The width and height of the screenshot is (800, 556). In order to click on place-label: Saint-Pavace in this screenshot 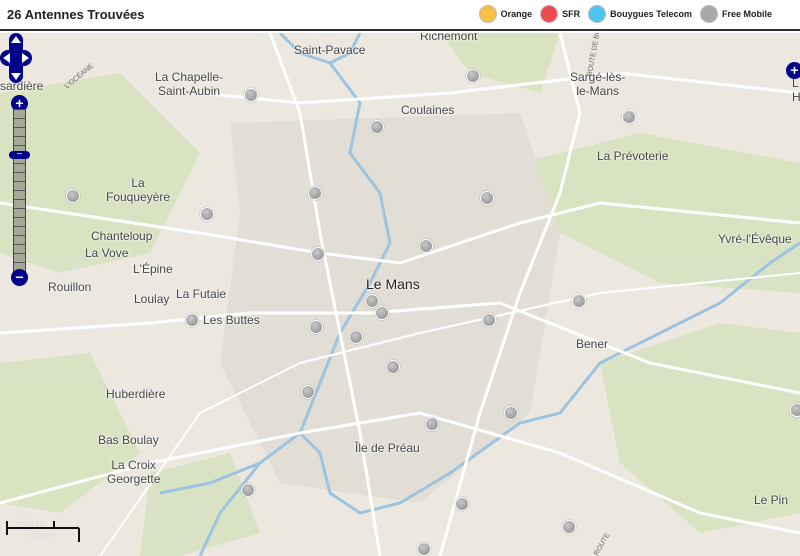, I will do `click(330, 50)`.